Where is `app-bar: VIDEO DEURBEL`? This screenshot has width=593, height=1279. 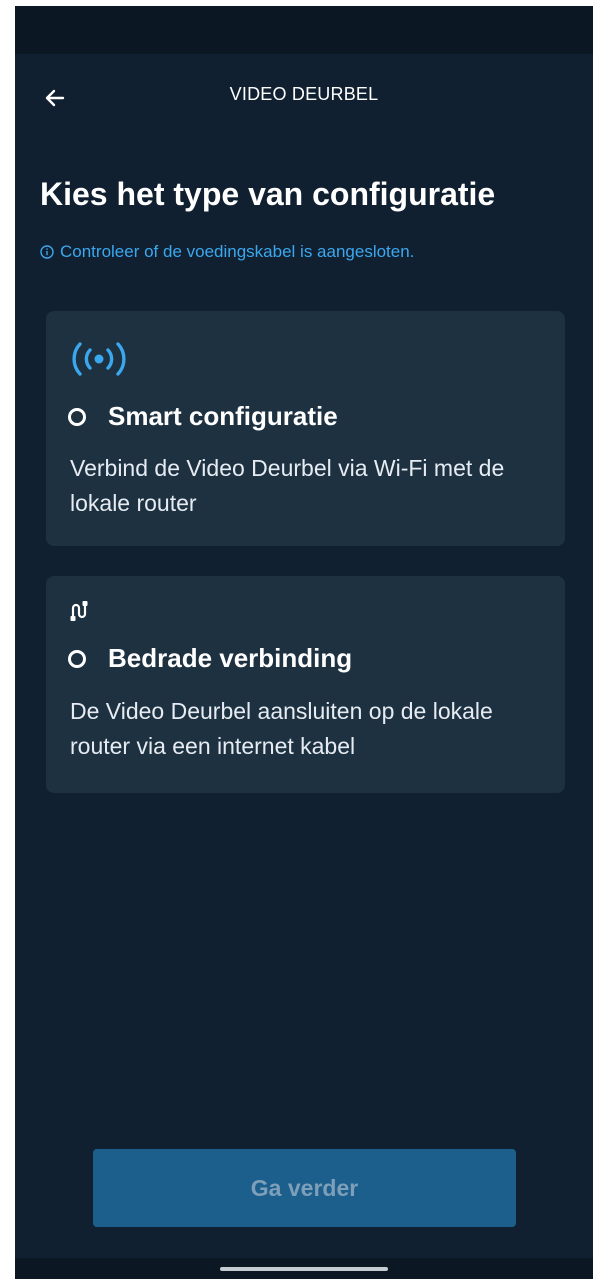 app-bar: VIDEO DEURBEL is located at coordinates (304, 97).